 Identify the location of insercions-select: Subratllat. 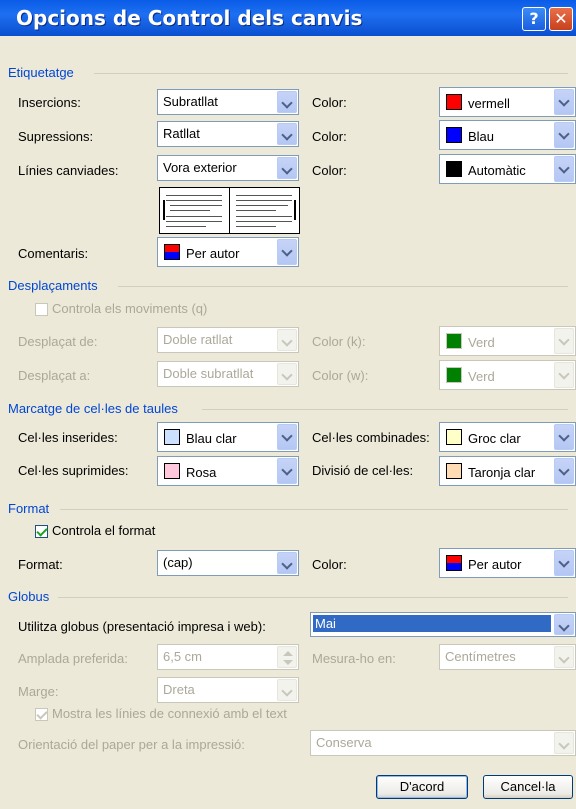
(228, 102).